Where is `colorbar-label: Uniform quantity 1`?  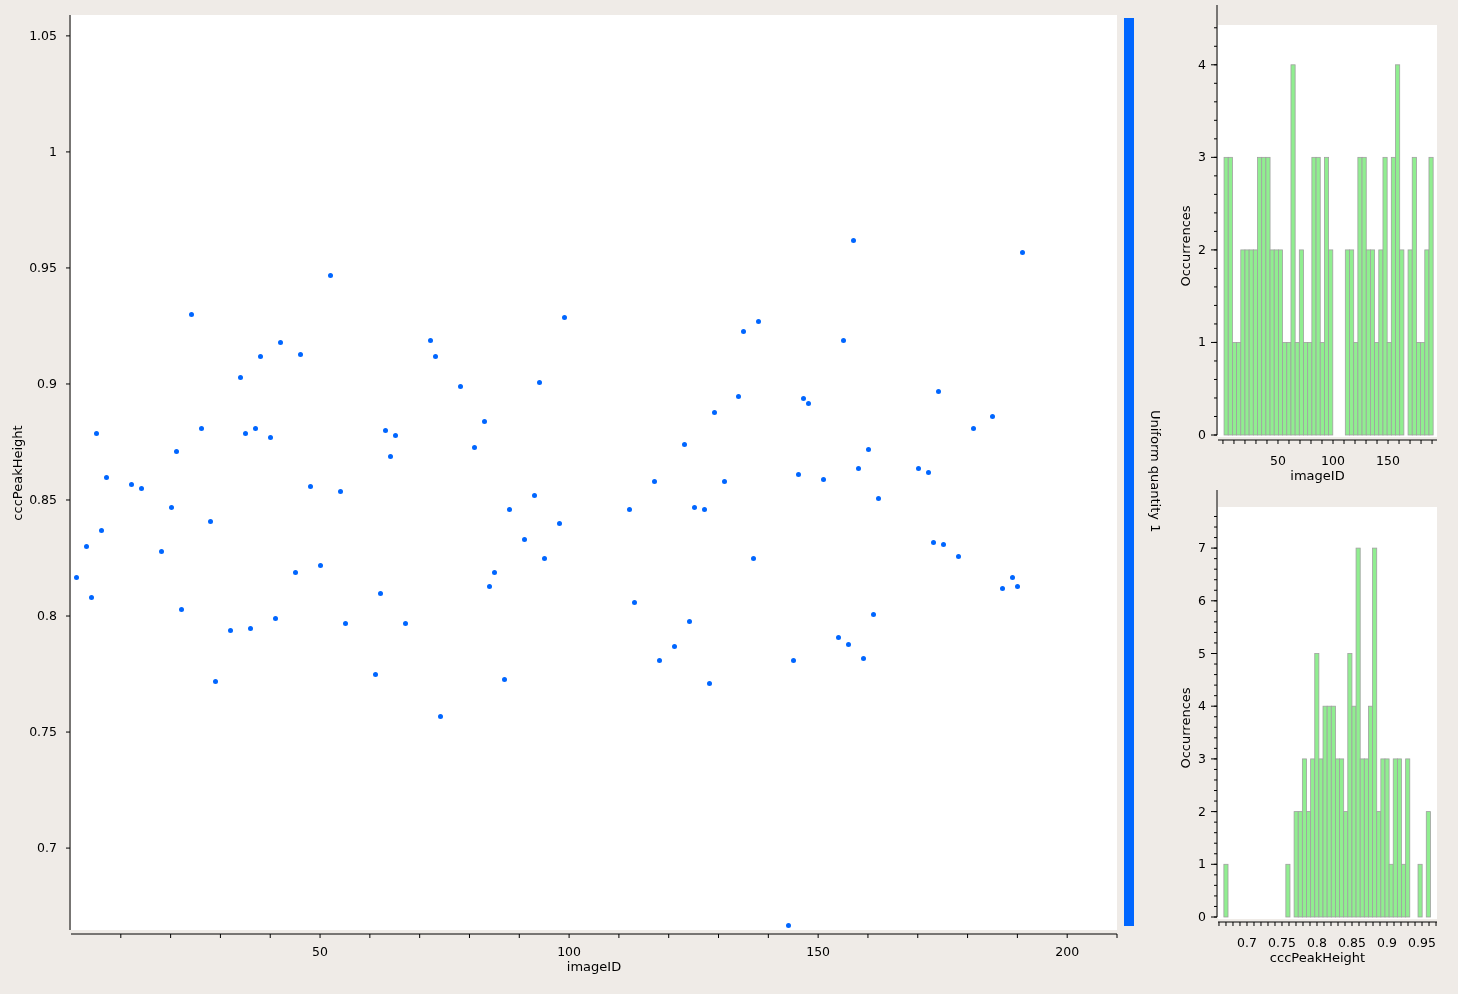 colorbar-label: Uniform quantity 1 is located at coordinates (1155, 471).